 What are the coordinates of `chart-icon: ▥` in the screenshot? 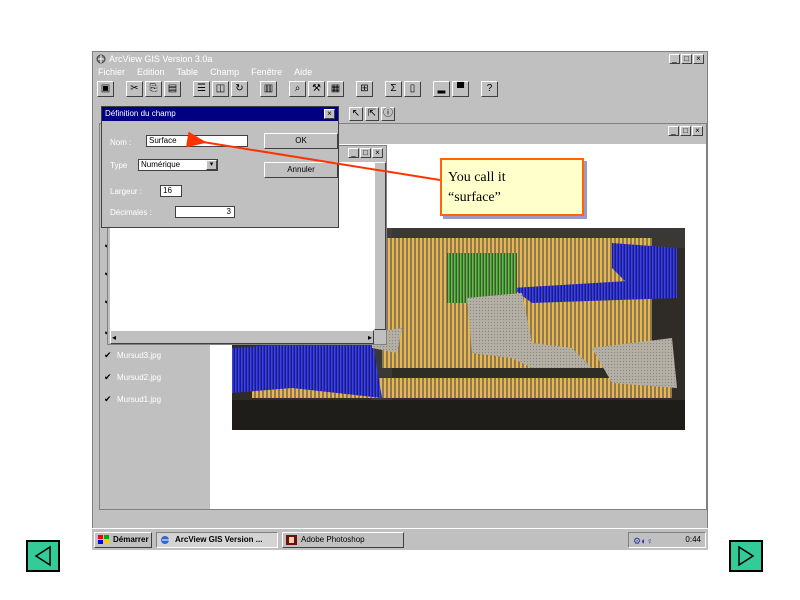 It's located at (268, 89).